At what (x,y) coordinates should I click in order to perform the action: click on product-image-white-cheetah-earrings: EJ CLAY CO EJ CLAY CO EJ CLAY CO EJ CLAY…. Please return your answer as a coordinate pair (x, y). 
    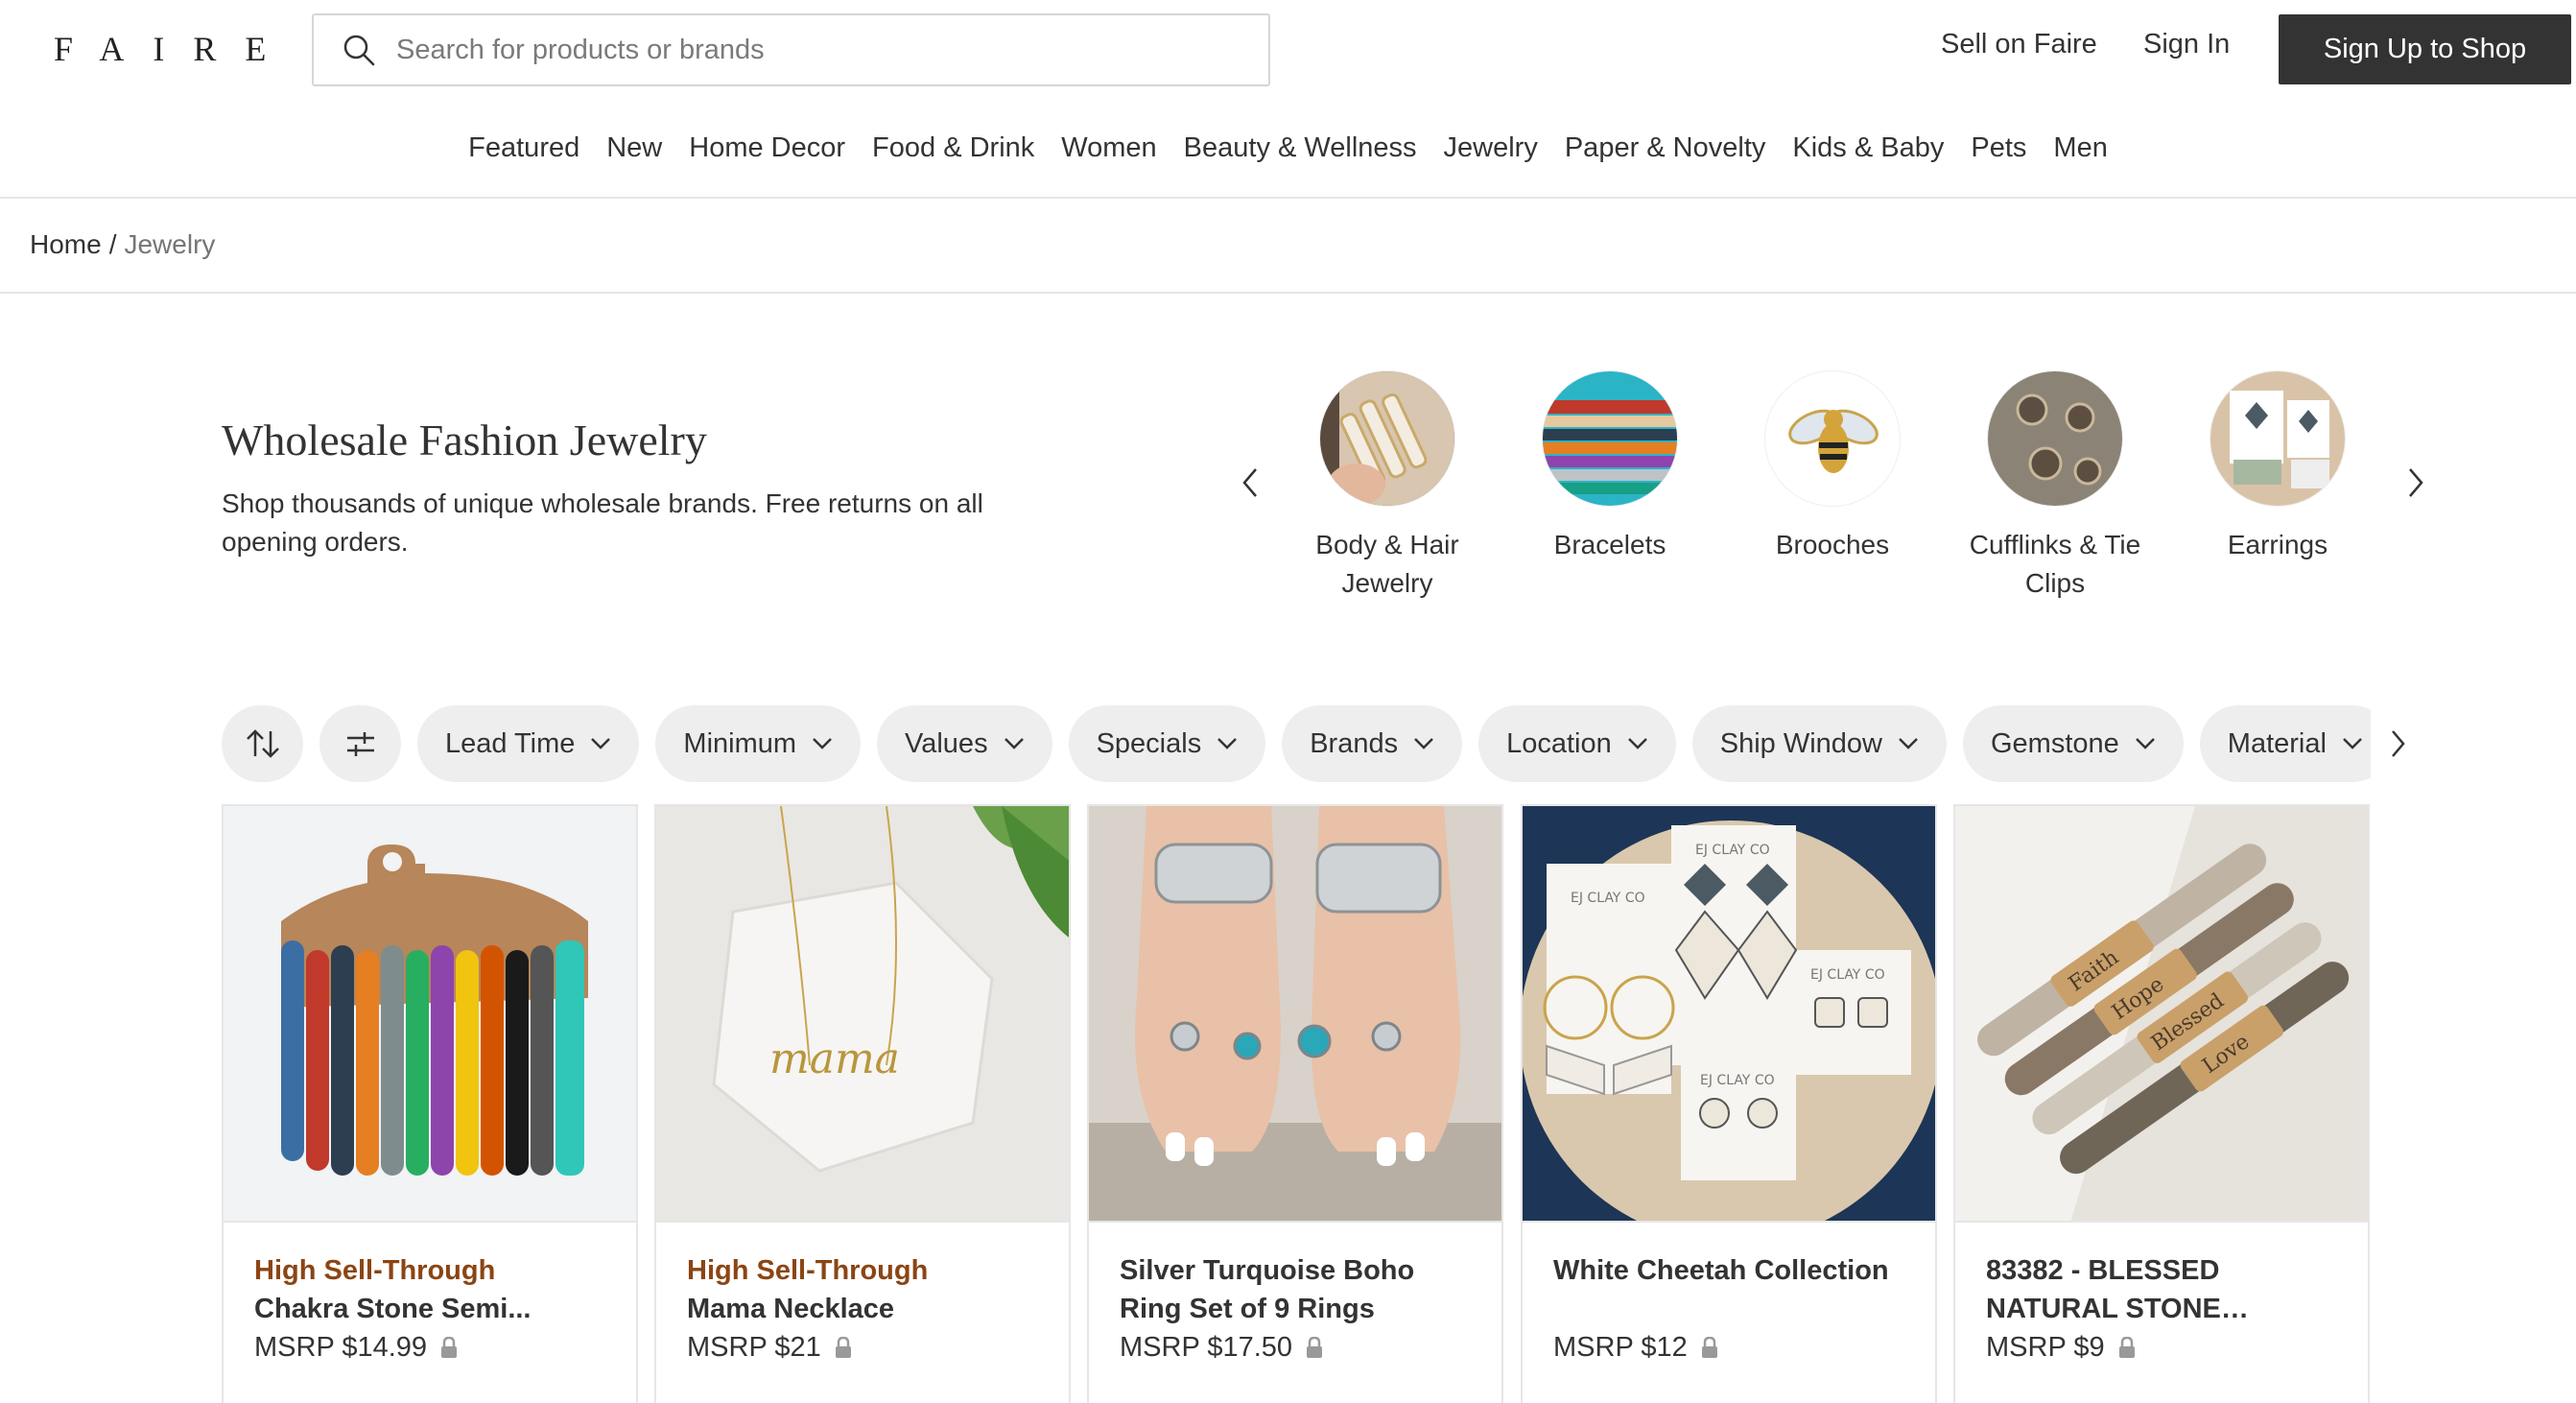
    Looking at the image, I should click on (1729, 1014).